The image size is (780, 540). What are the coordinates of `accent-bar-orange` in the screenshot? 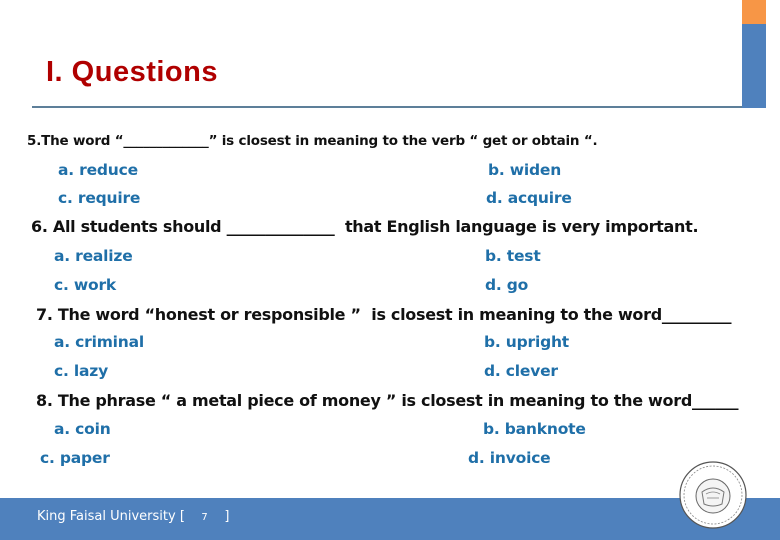 It's located at (754, 12).